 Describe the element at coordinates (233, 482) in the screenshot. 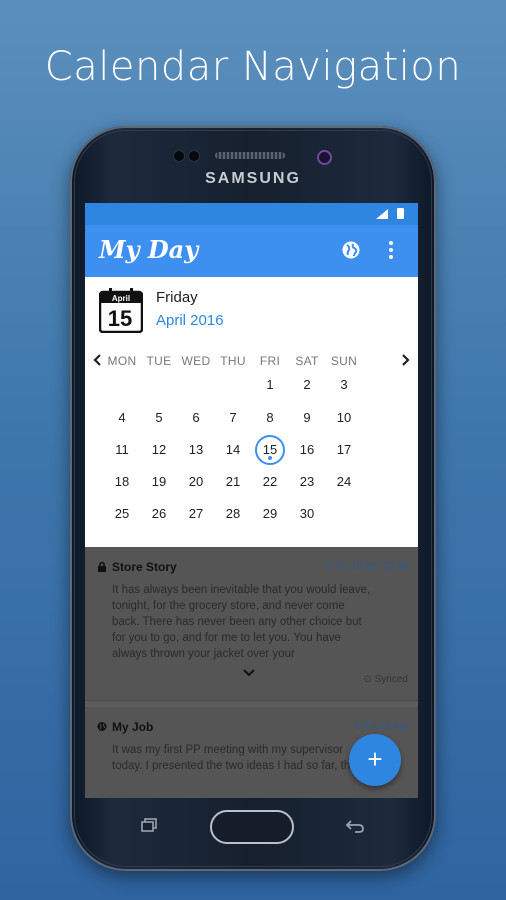

I see `calendar-day: 21` at that location.